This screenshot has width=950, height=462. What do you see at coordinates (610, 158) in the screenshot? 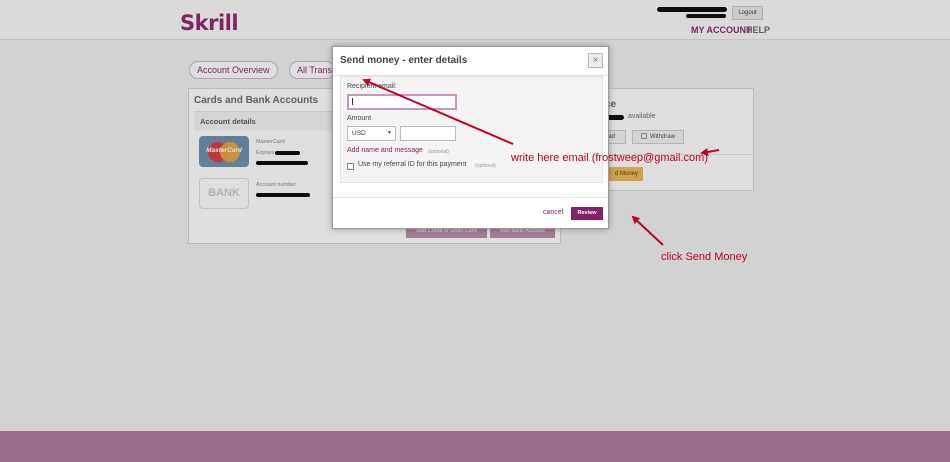
I see `email-hint-annotation: write here email (frostweep@gmail.com)` at bounding box center [610, 158].